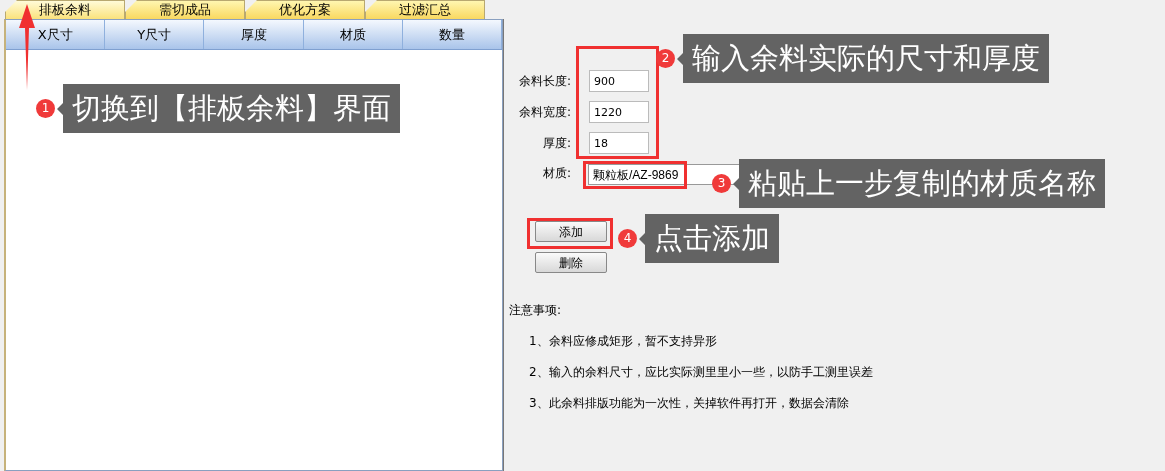 This screenshot has width=1165, height=471. What do you see at coordinates (571, 231) in the screenshot?
I see `action-button: 添加` at bounding box center [571, 231].